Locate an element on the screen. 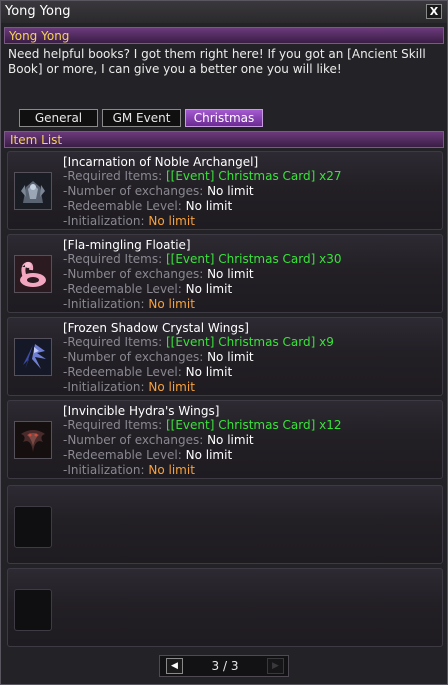 The height and width of the screenshot is (685, 448). pagination: ◀ 3 / 3 ▶ is located at coordinates (224, 666).